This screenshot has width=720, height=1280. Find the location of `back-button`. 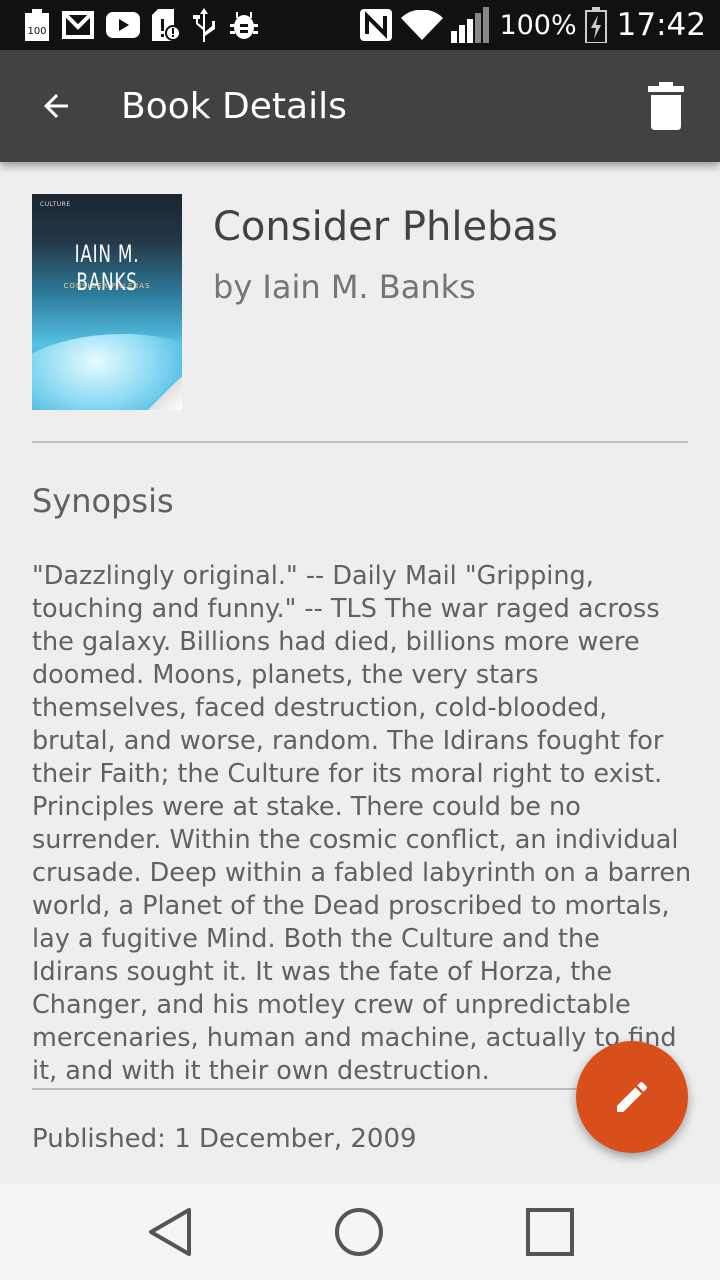

back-button is located at coordinates (56, 106).